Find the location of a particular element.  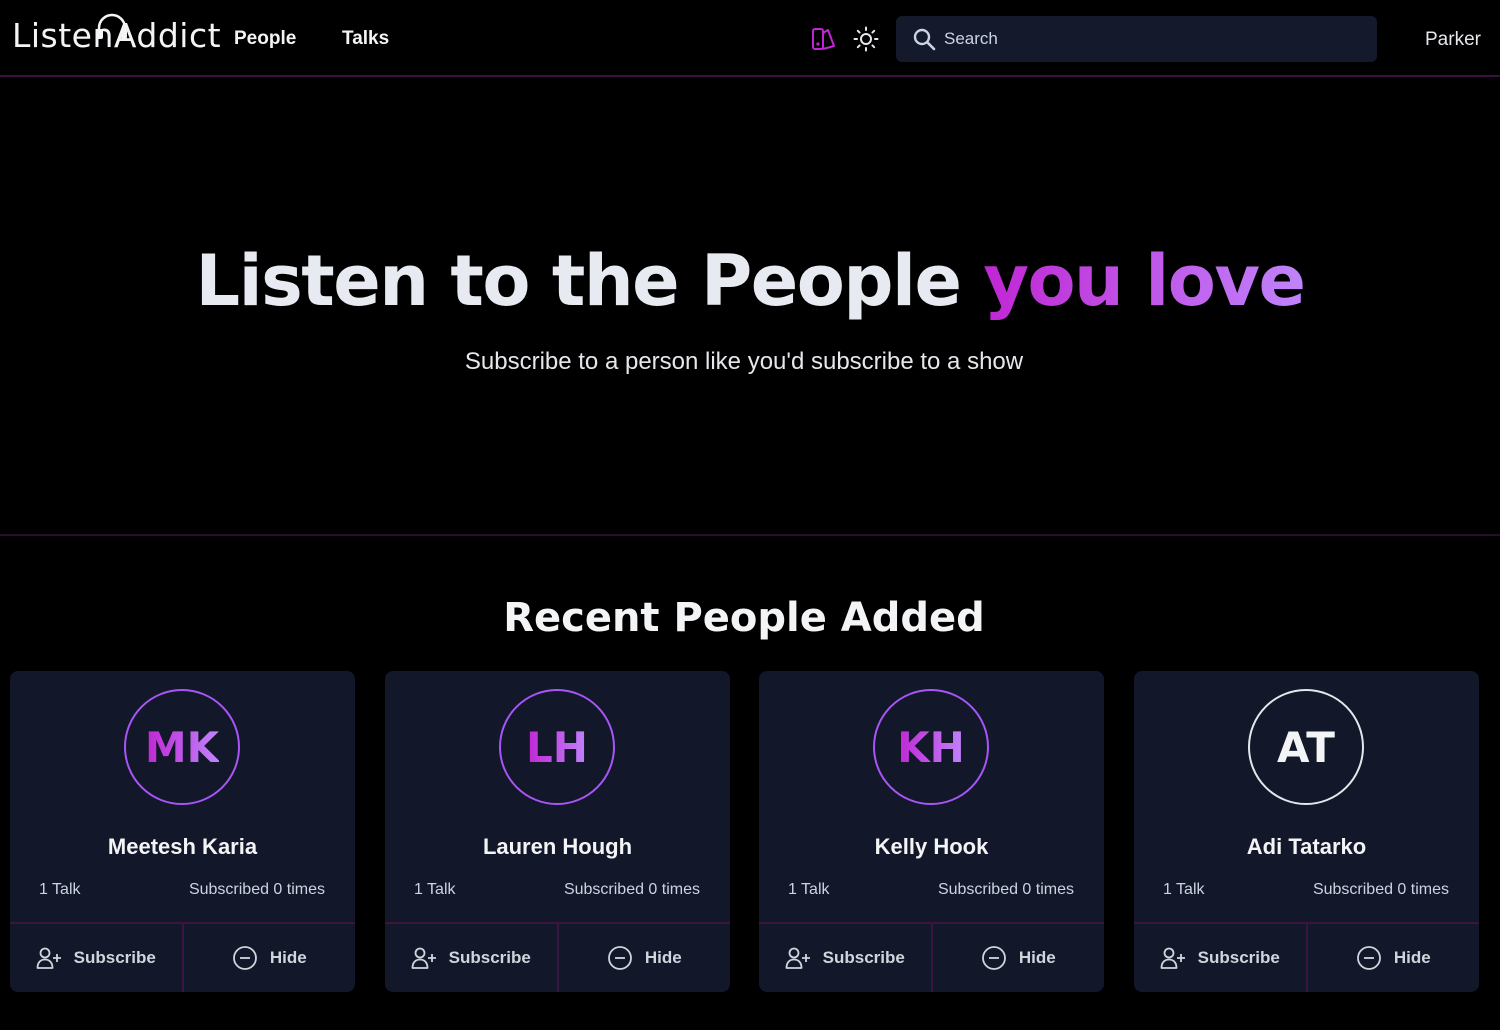

avatar: AT is located at coordinates (1306, 747).